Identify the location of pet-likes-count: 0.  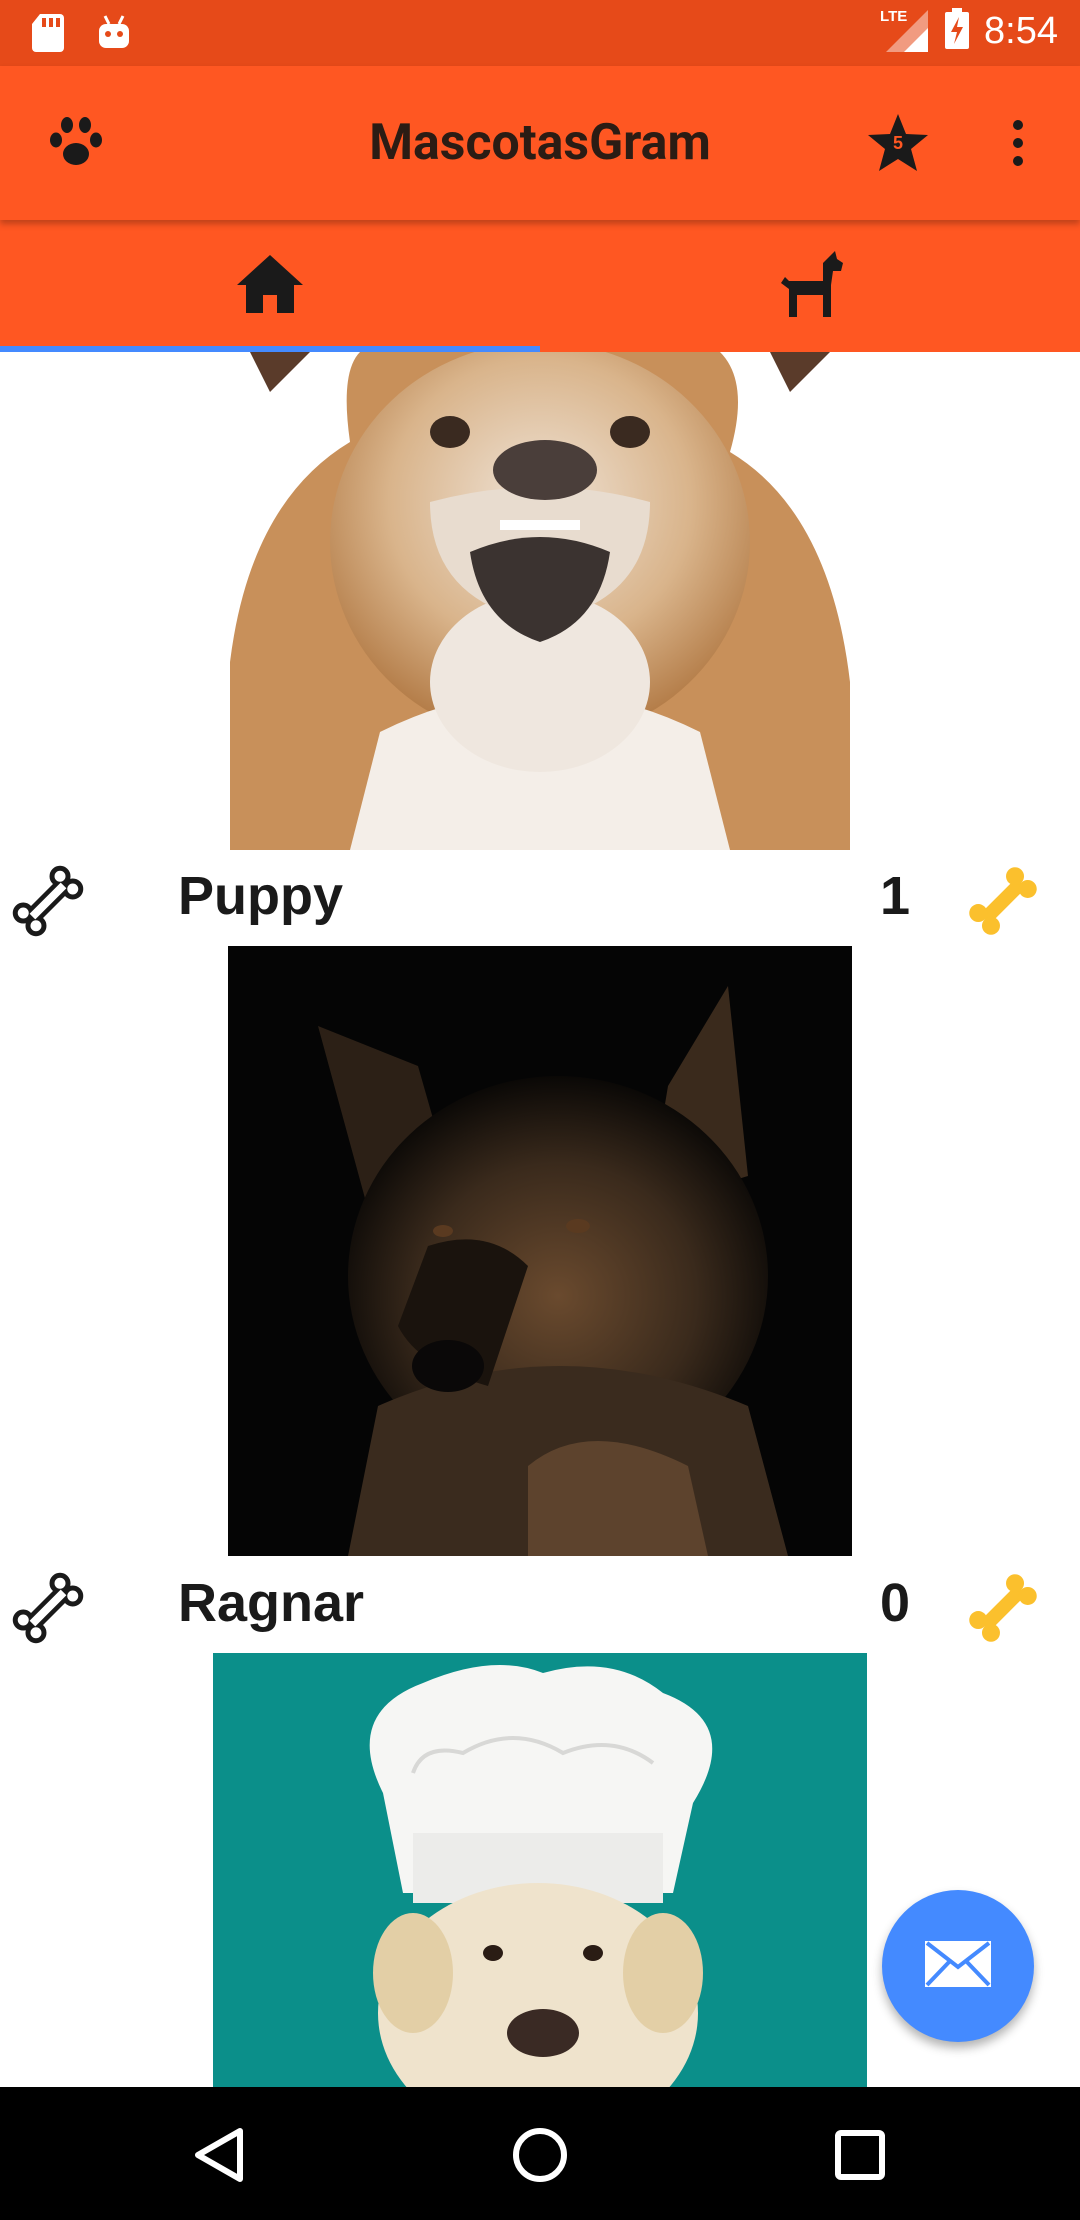
(895, 1603).